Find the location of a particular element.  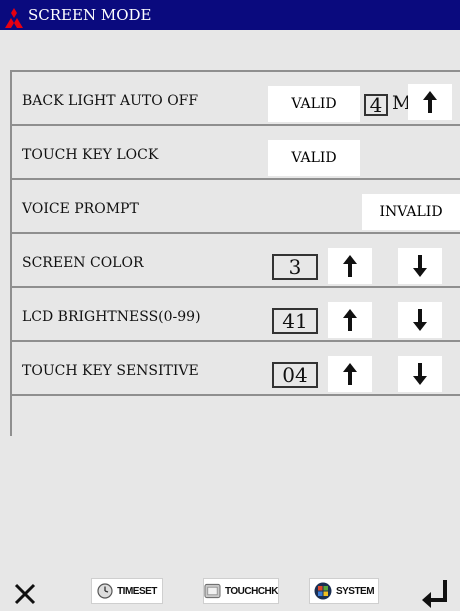

row-backlight-auto-off: BACK LIGHT AUTO OFF VALID 4 M is located at coordinates (236, 99).